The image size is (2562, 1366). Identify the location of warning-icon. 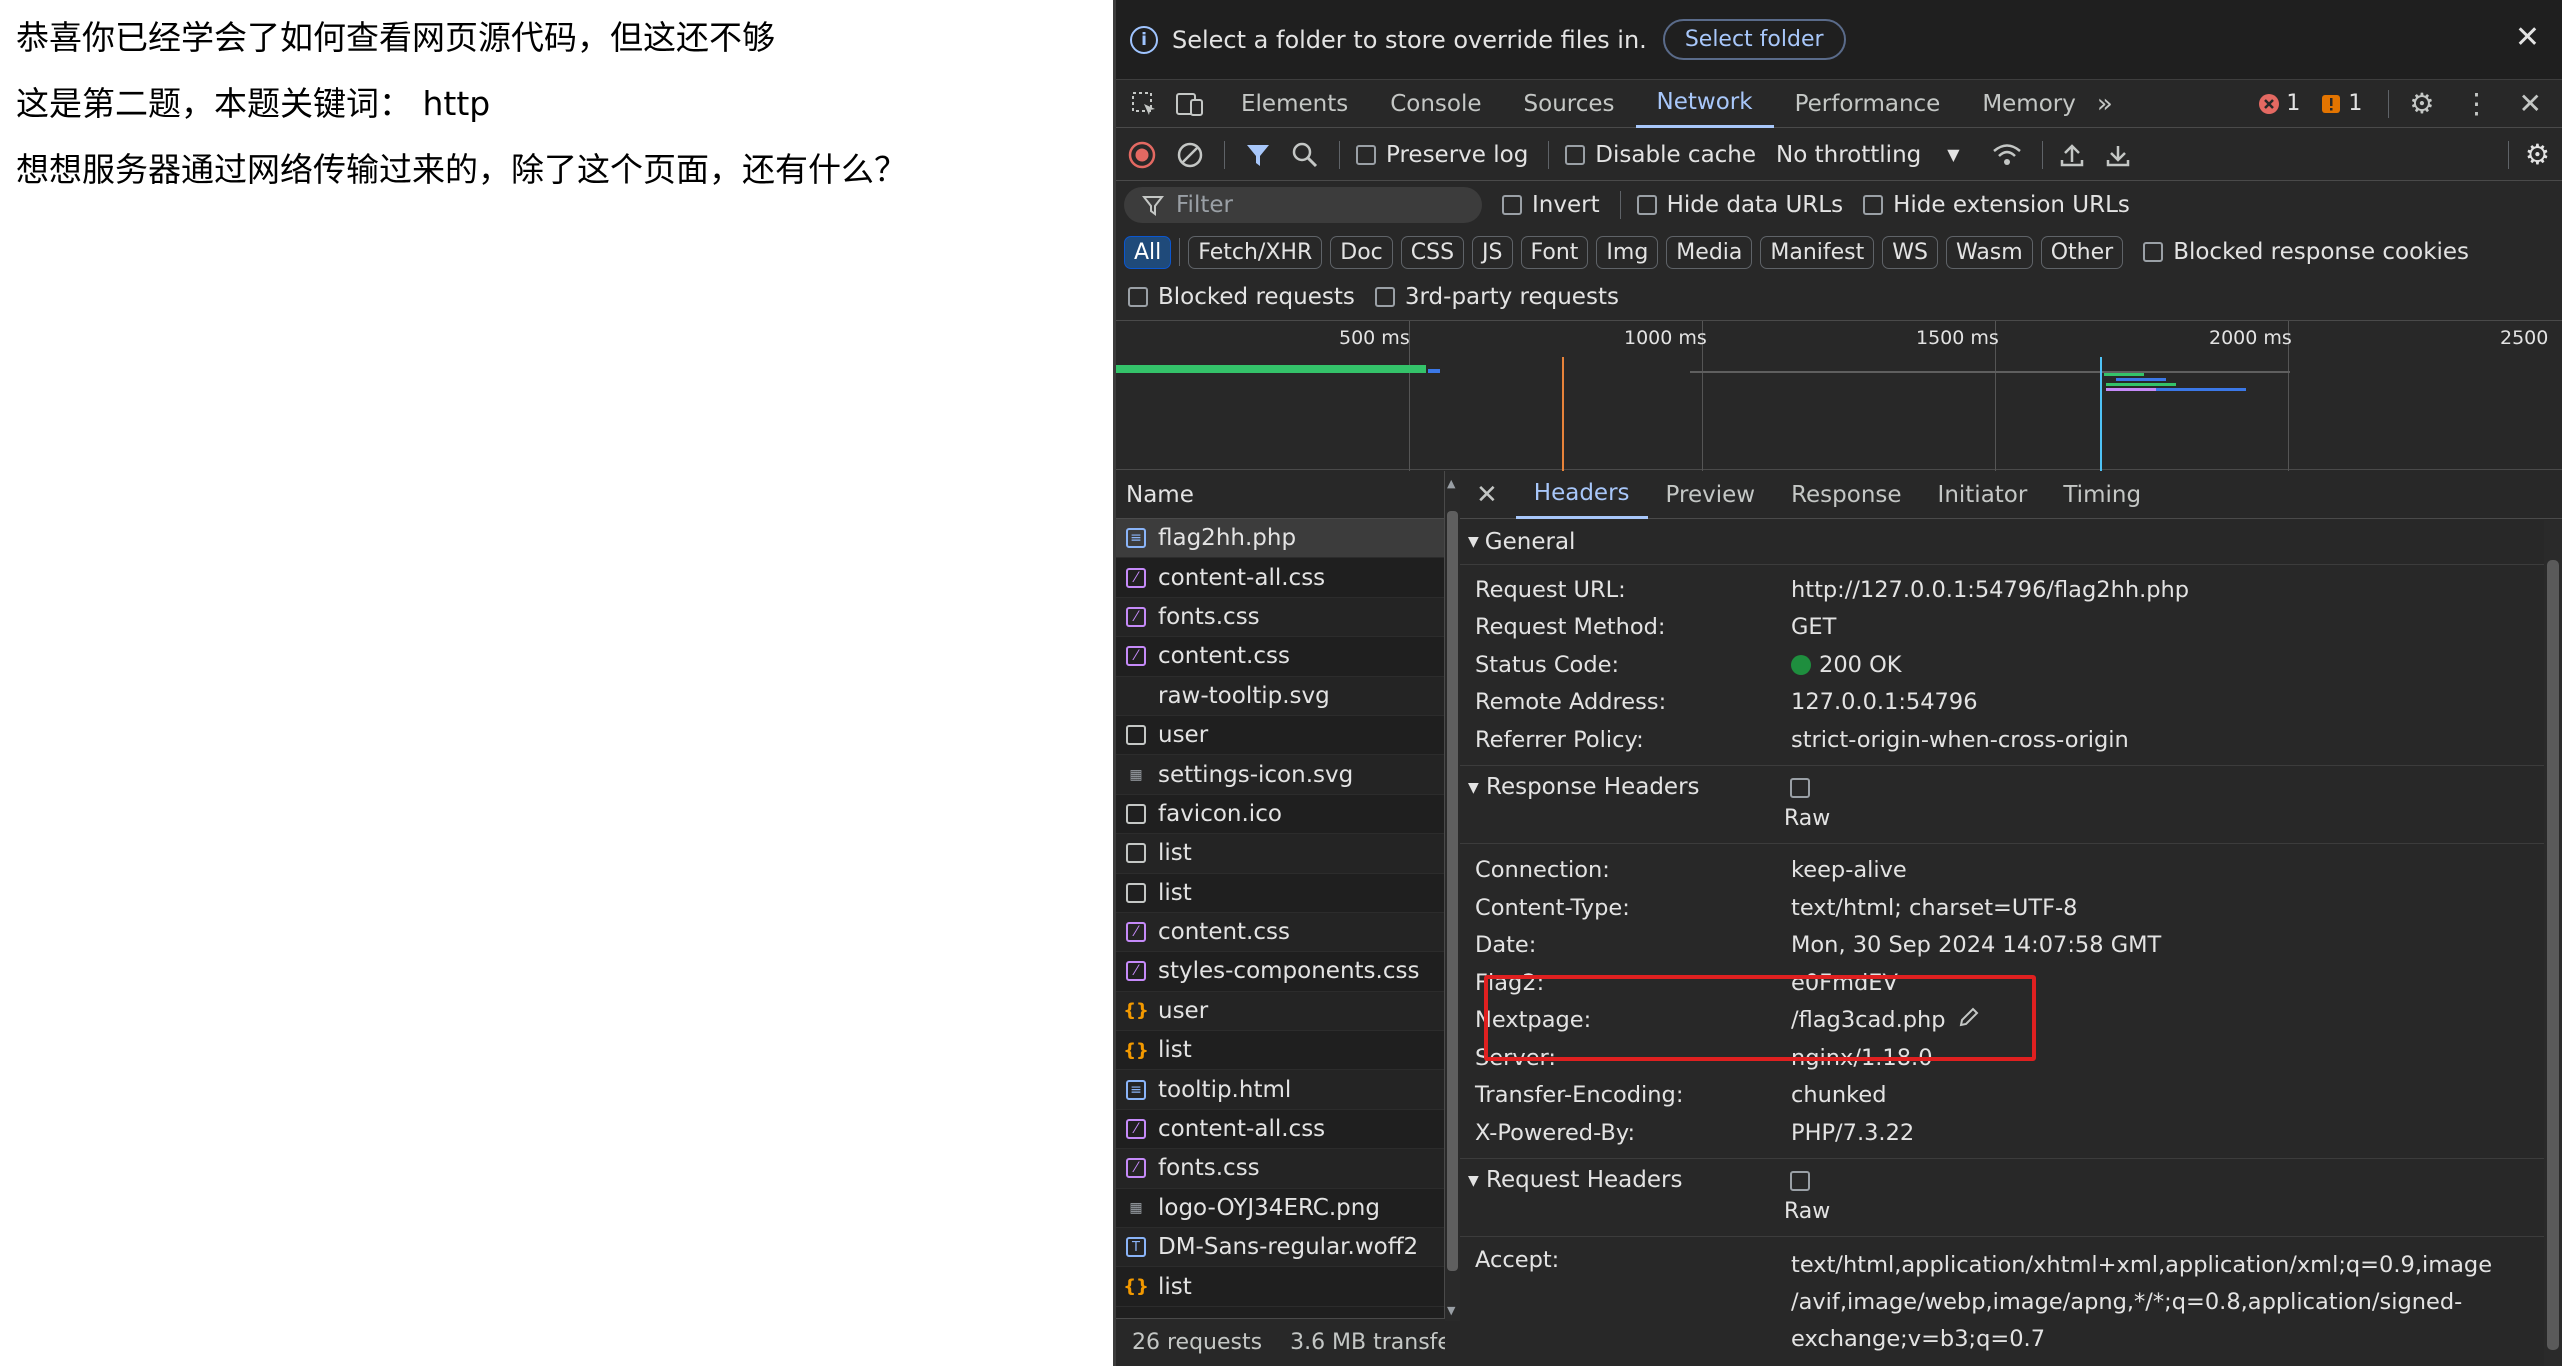
(2331, 104).